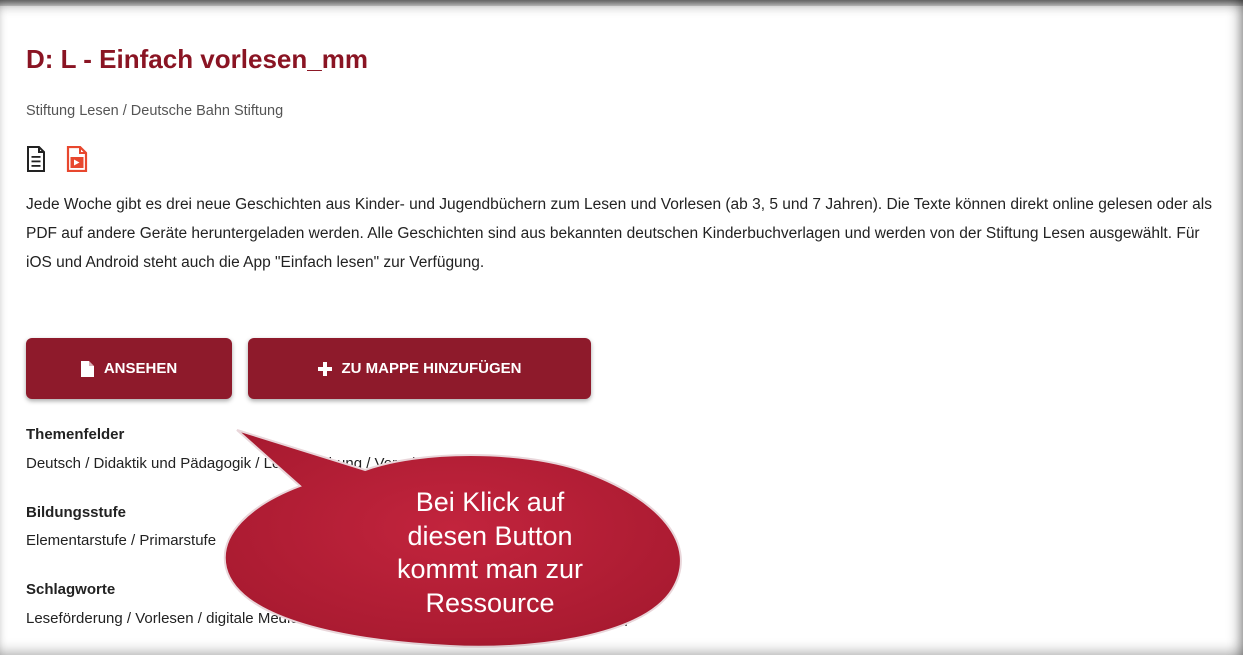  What do you see at coordinates (490, 535) in the screenshot?
I see `callout-line: diesen Button` at bounding box center [490, 535].